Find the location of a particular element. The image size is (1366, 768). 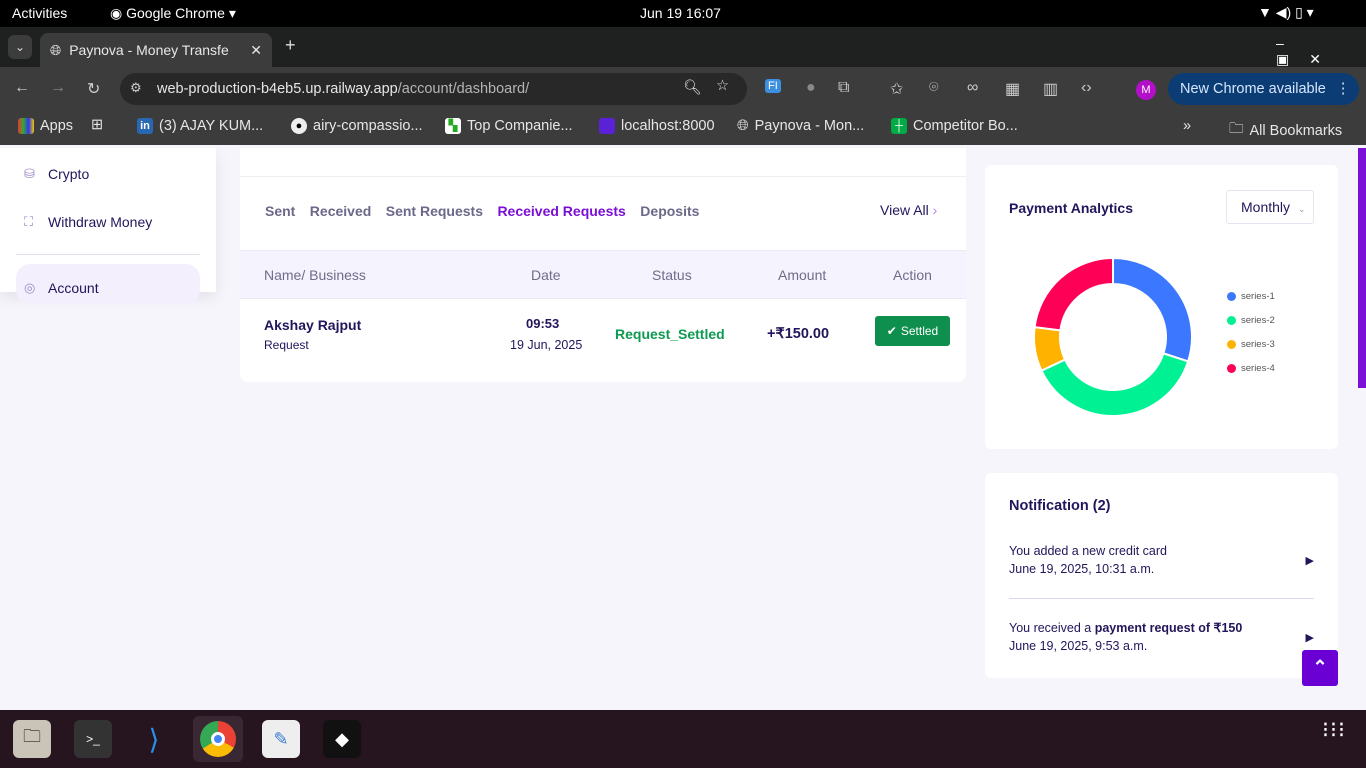

app-icon: ◆ is located at coordinates (342, 739).